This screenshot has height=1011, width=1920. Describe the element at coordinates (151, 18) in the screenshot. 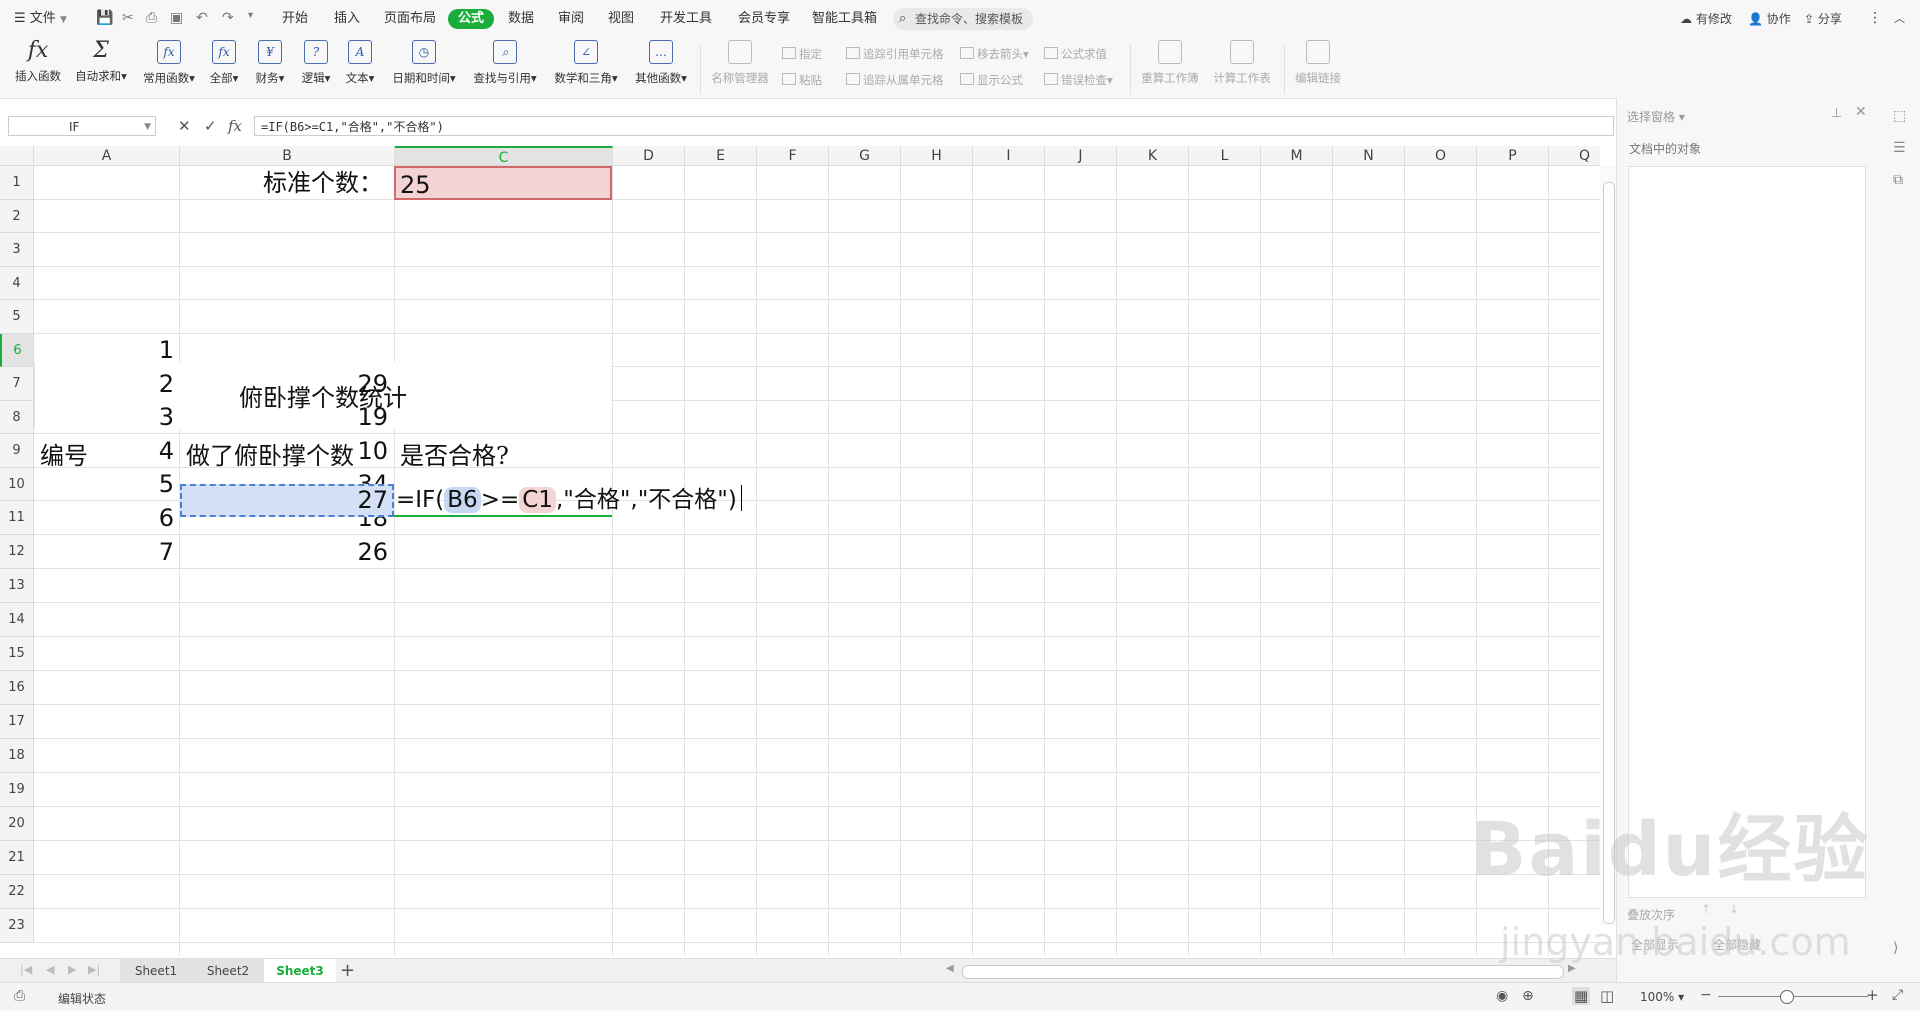

I see `print-icon: ⎙` at that location.